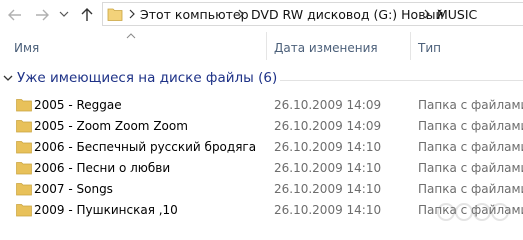  Describe the element at coordinates (473, 212) in the screenshot. I see `watermark-logo` at that location.